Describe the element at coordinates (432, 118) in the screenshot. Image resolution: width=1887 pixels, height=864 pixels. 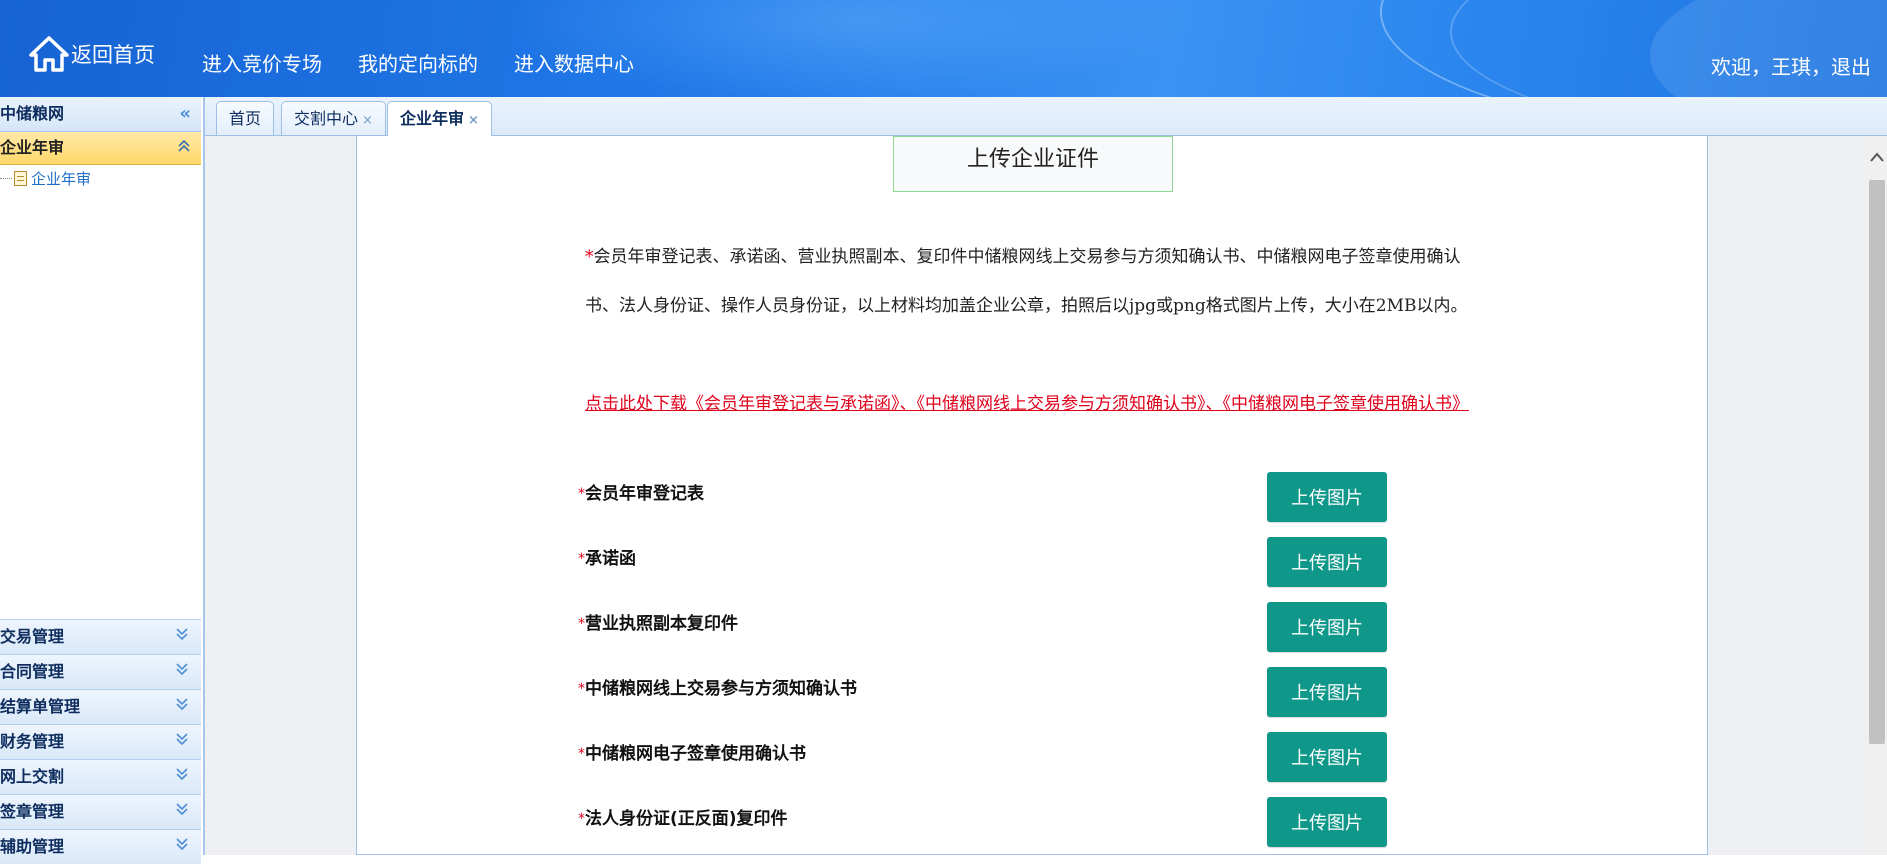
I see `tab-label: 企业年审` at that location.